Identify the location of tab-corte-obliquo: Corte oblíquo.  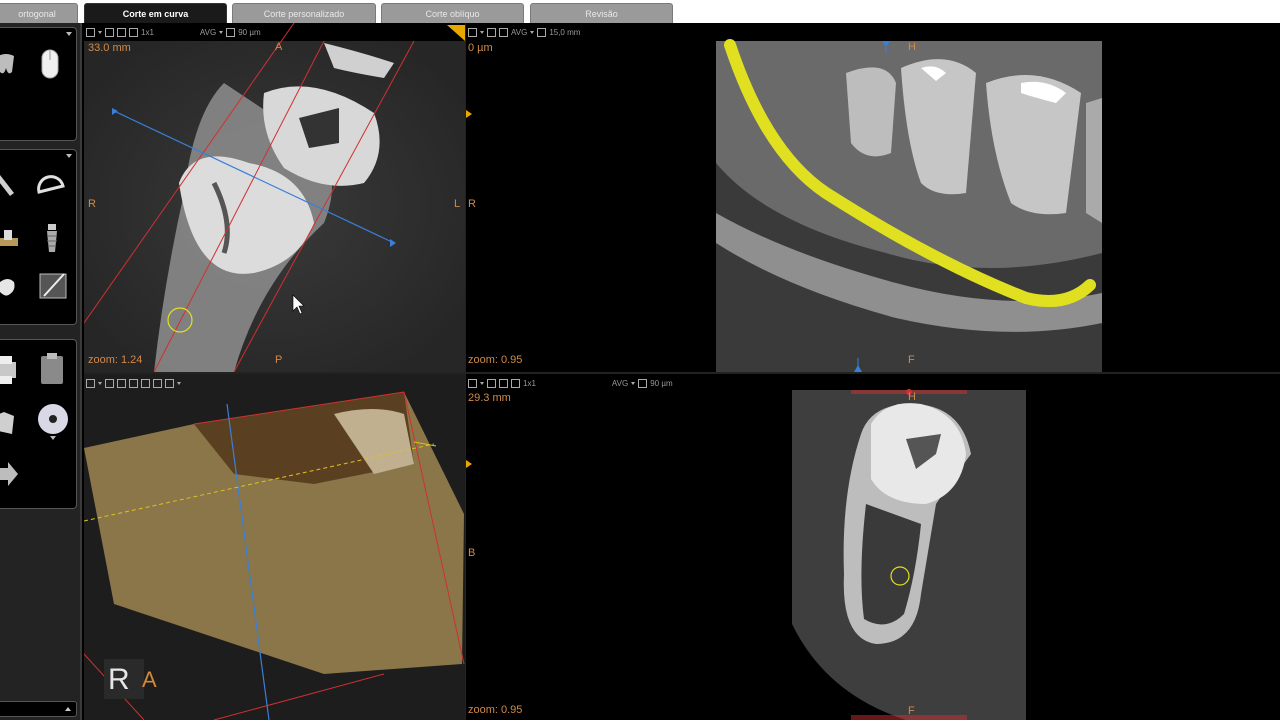
(452, 13).